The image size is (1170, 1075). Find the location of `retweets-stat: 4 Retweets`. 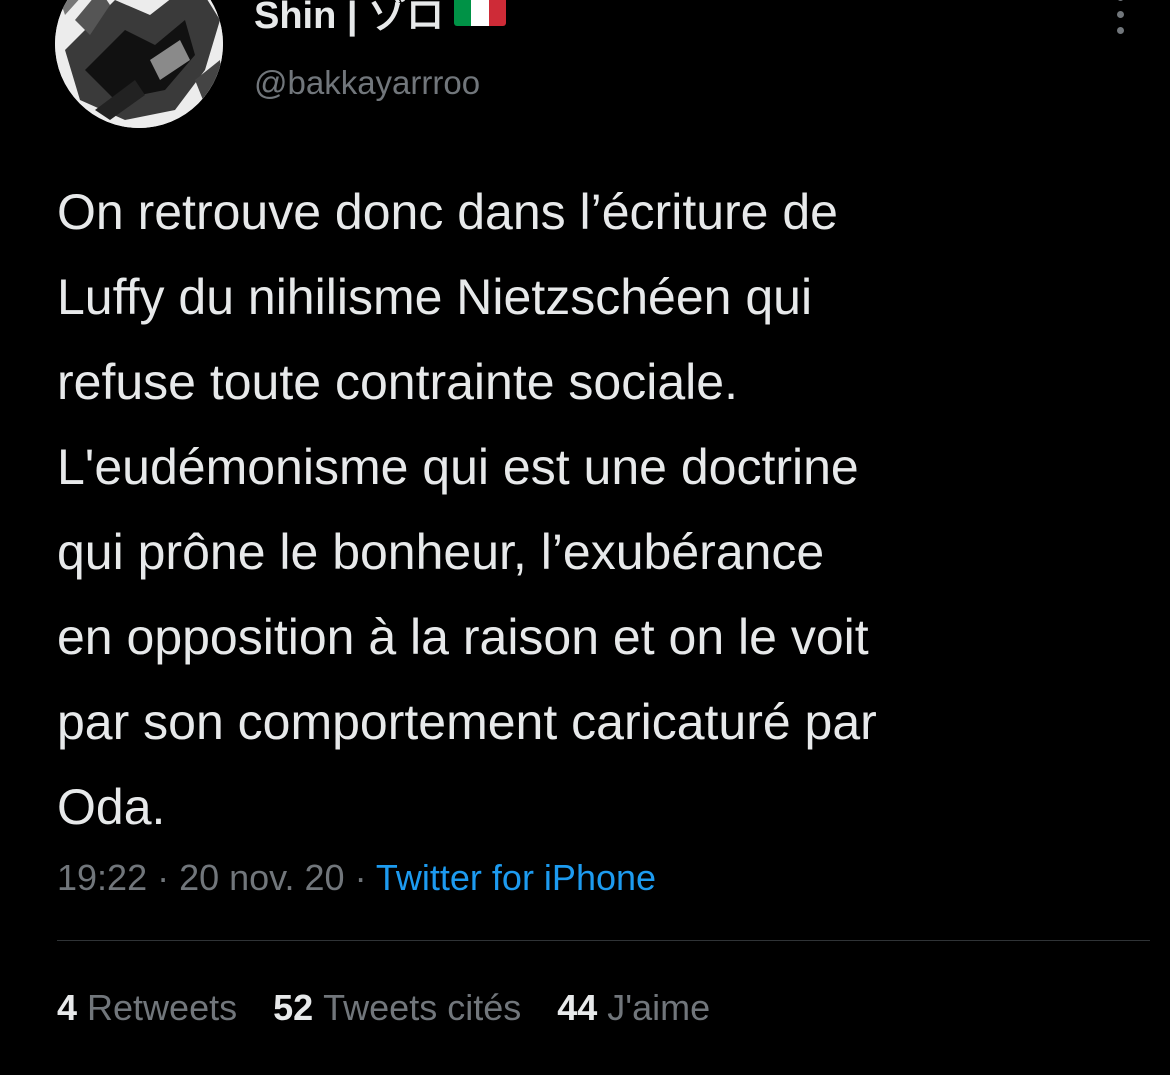

retweets-stat: 4 Retweets is located at coordinates (147, 1008).